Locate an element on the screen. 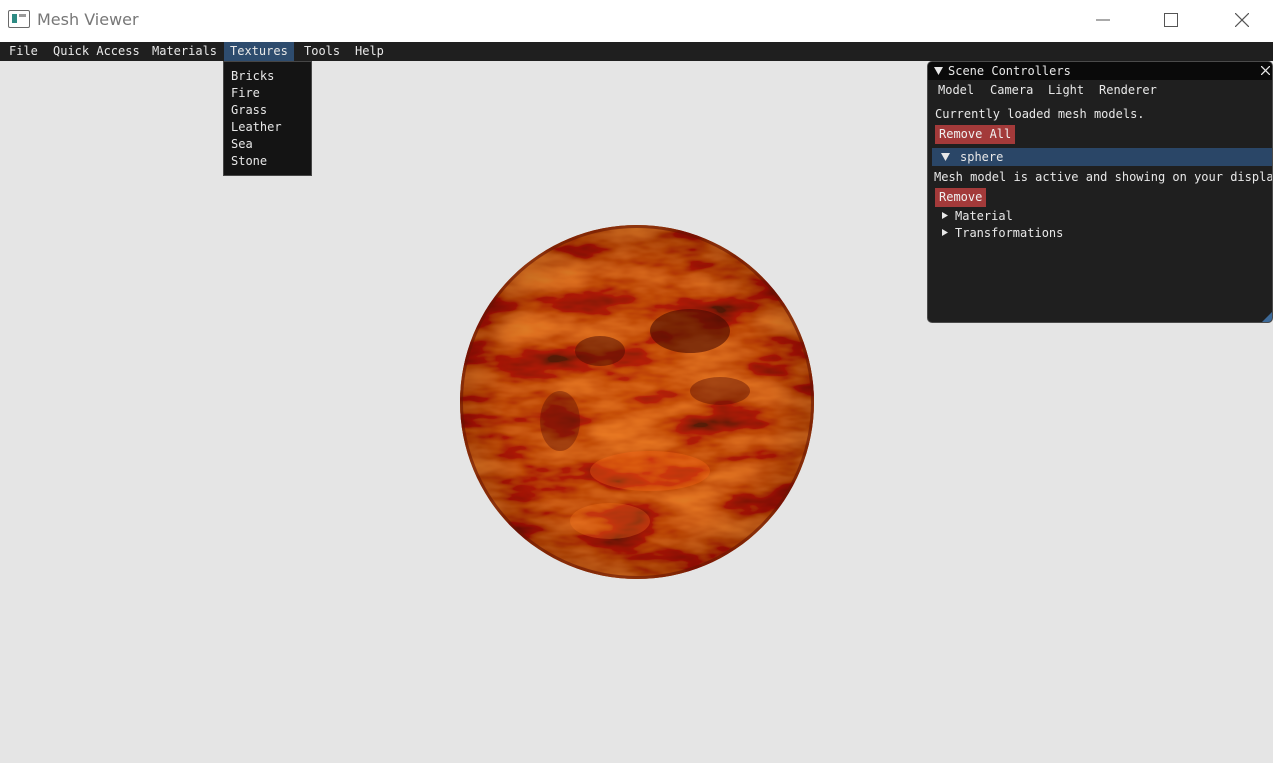  tab-light: Light is located at coordinates (1066, 90).